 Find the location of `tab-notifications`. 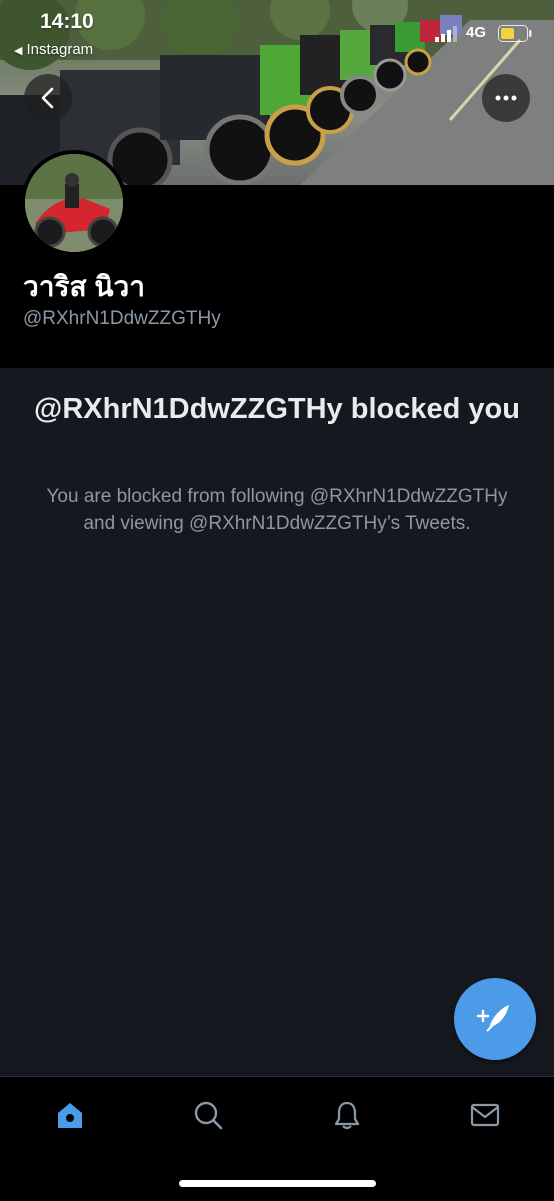

tab-notifications is located at coordinates (347, 1115).